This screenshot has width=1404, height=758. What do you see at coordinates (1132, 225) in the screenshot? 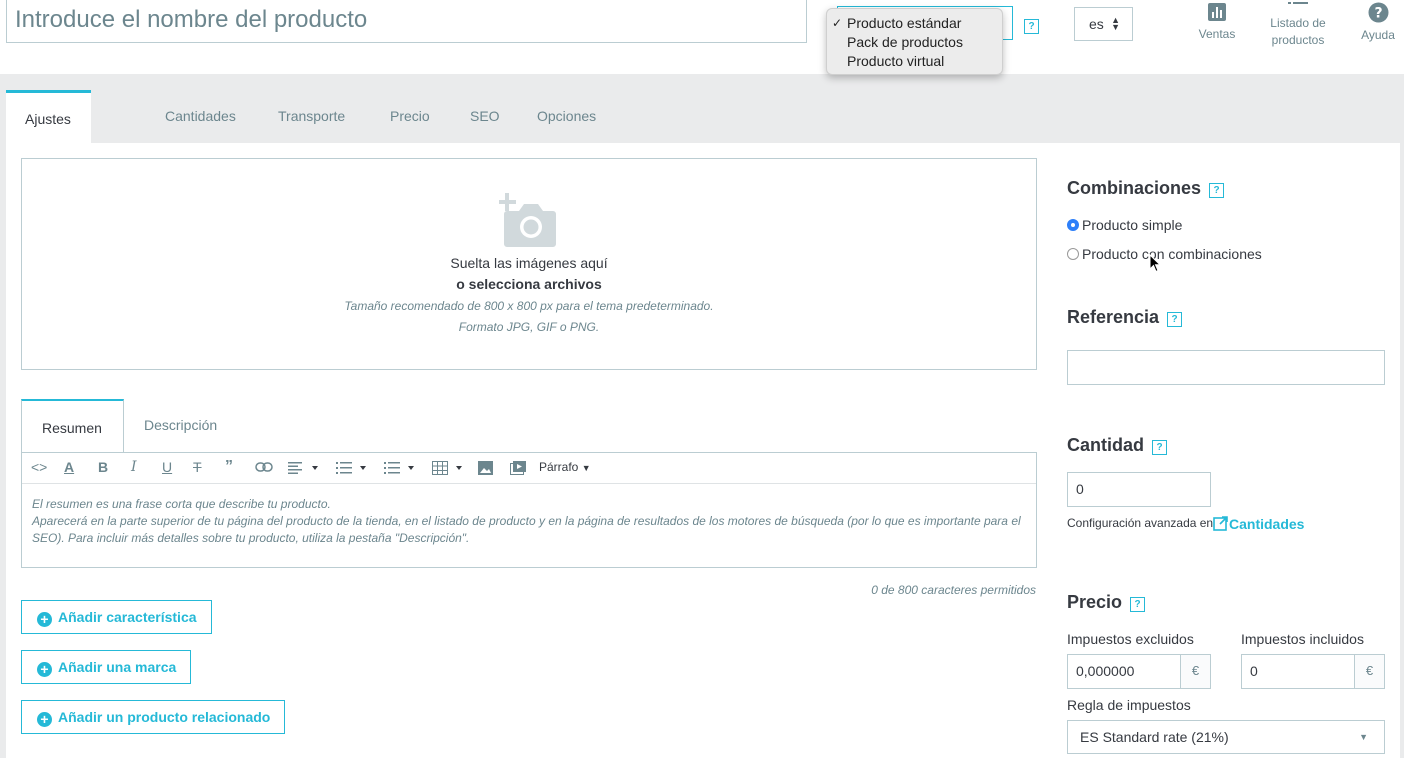
I see `simple-product-label: Producto simple` at bounding box center [1132, 225].